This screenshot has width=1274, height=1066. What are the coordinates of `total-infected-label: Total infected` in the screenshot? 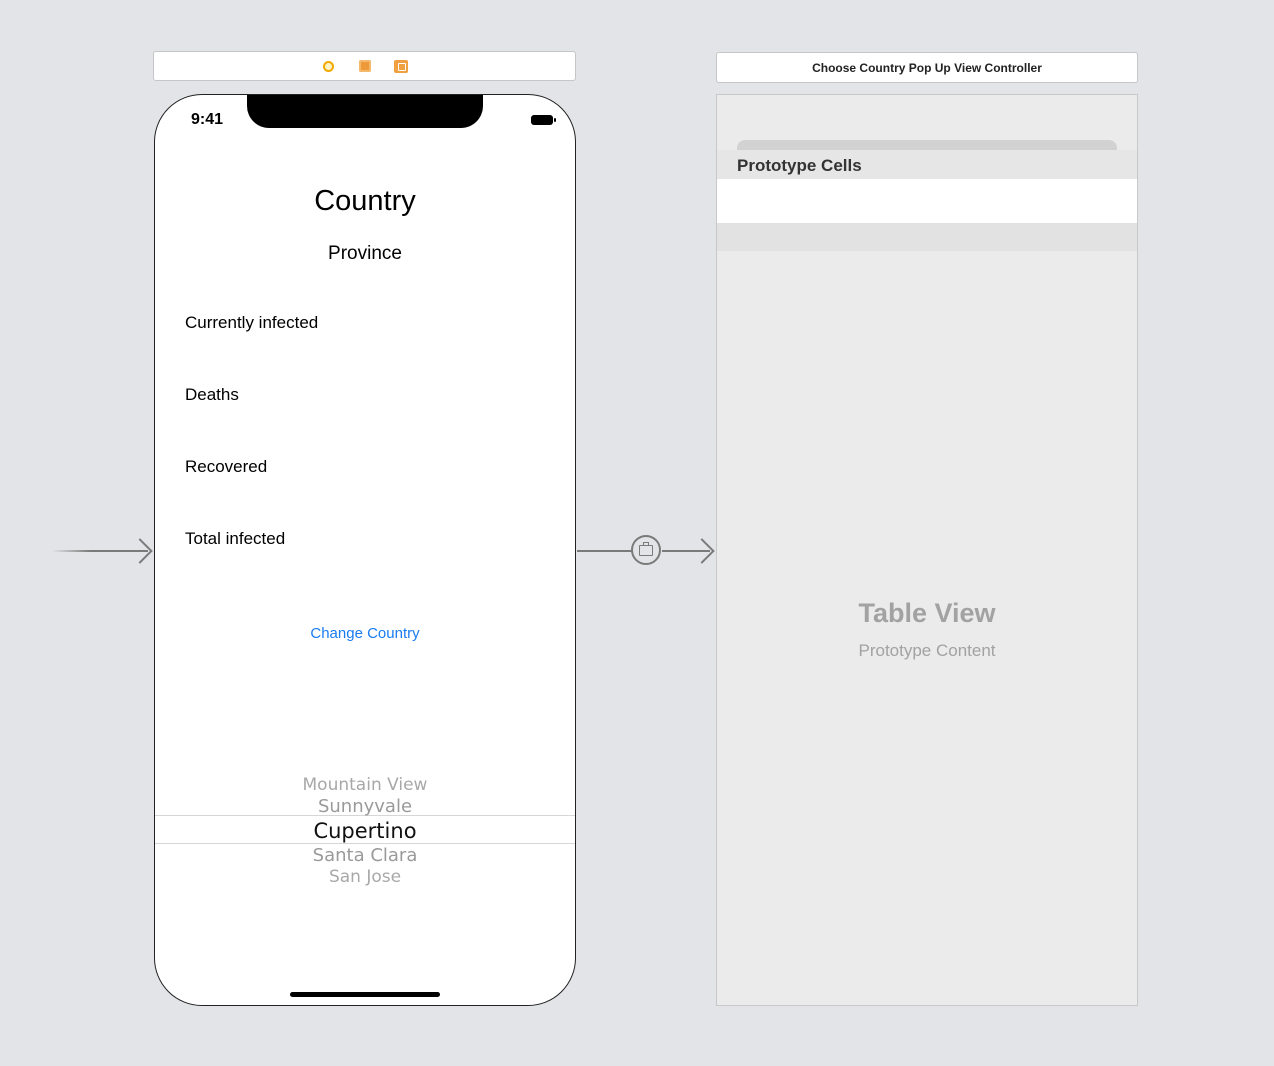 It's located at (235, 539).